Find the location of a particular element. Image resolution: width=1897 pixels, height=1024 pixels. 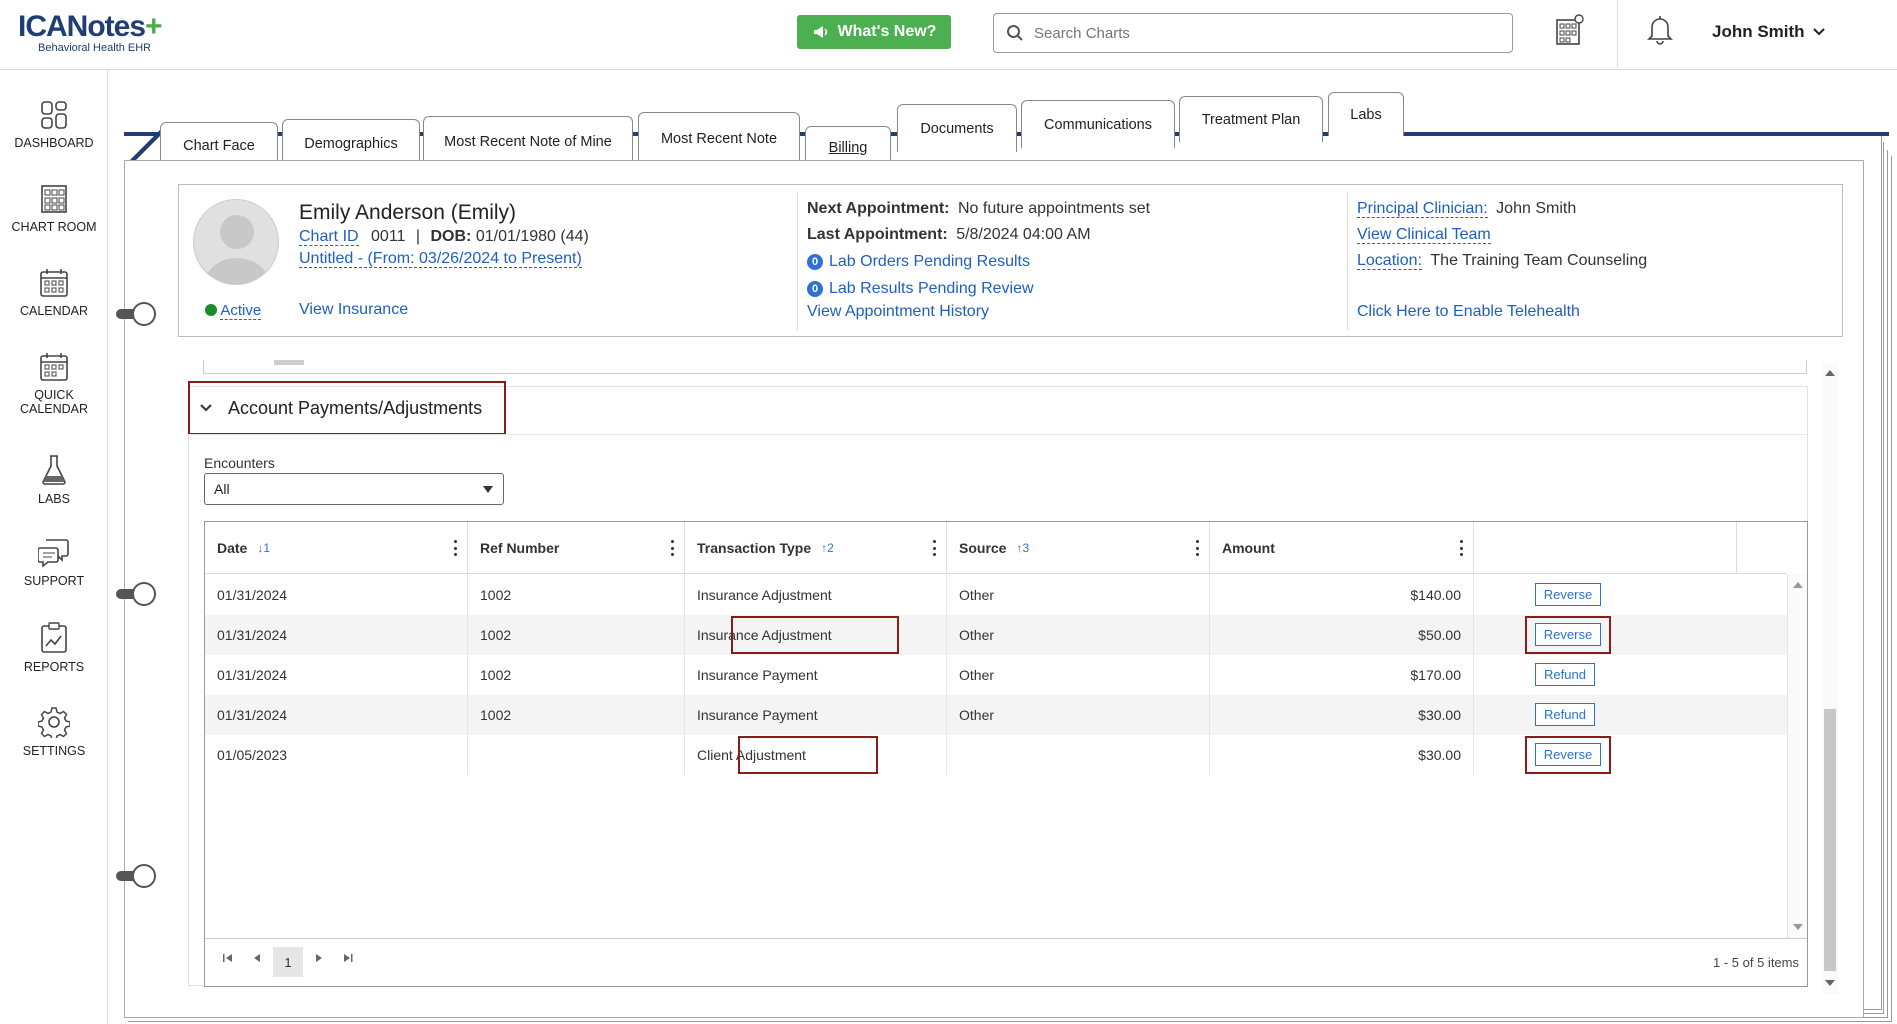

bell-icon is located at coordinates (1660, 30).